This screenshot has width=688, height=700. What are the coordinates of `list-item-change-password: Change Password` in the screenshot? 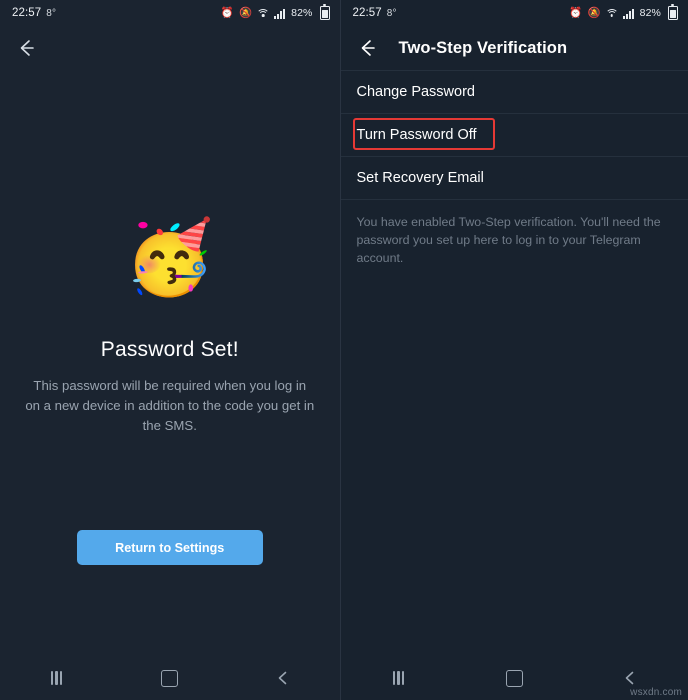 It's located at (514, 92).